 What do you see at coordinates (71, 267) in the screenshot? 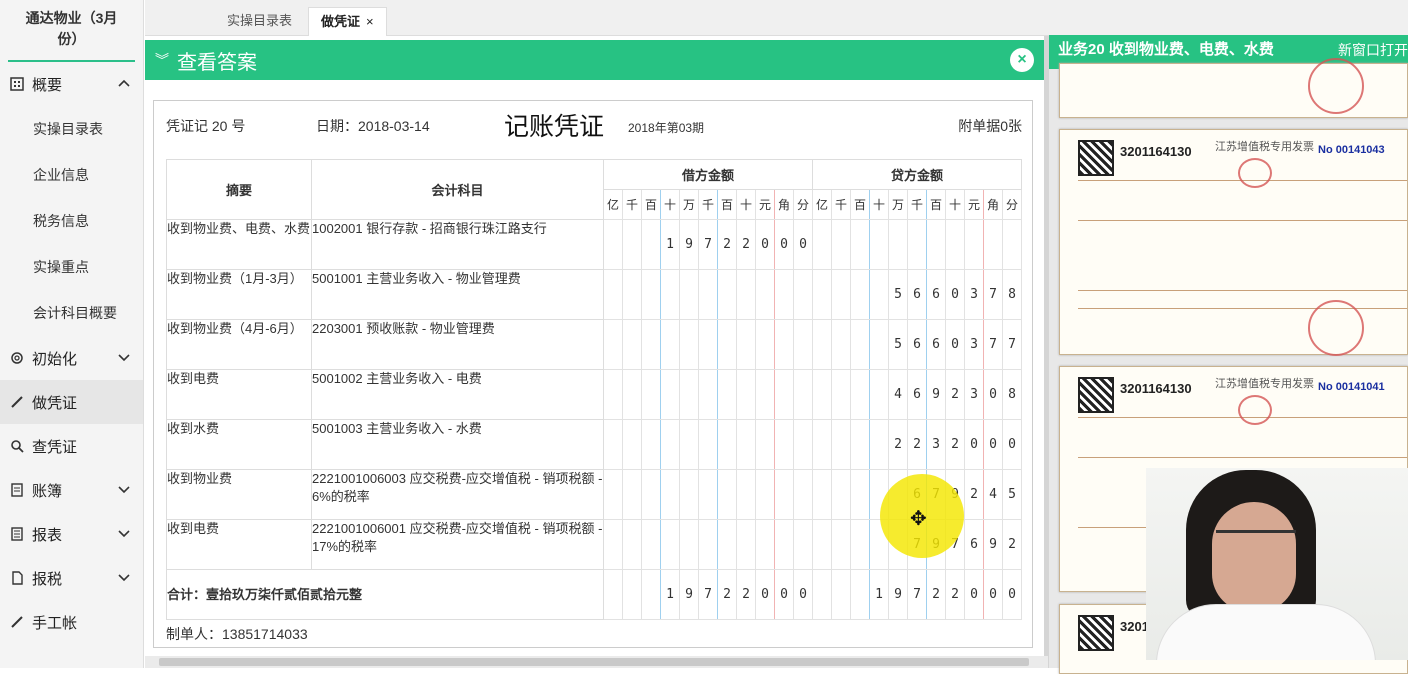
I see `nav-key-points: 实操重点` at bounding box center [71, 267].